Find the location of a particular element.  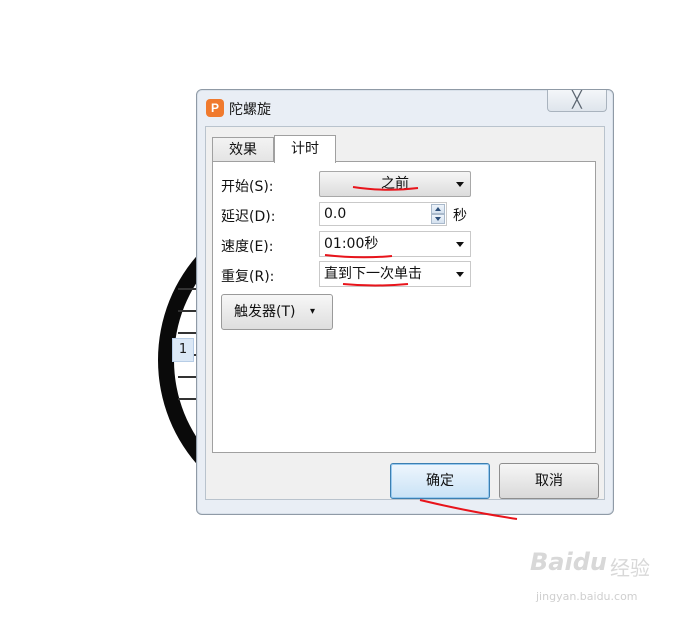

speed-dropdown: 01:00秒 is located at coordinates (395, 244).